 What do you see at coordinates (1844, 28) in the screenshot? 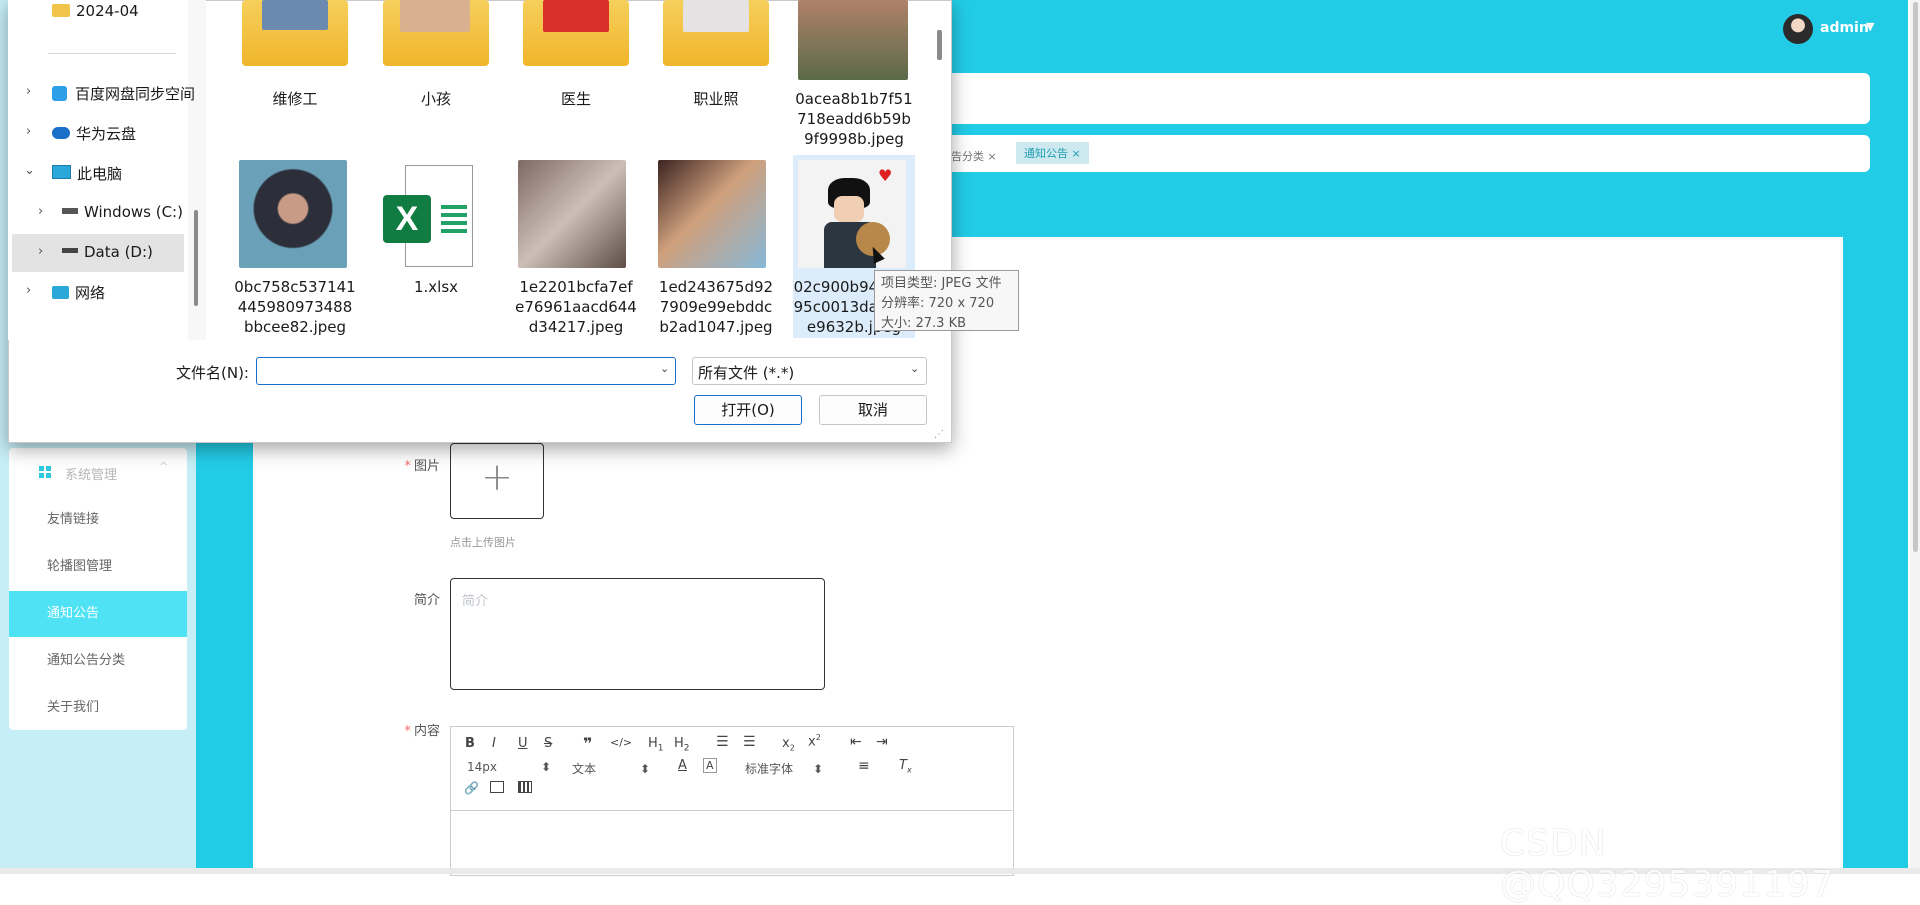
I see `username: admin` at bounding box center [1844, 28].